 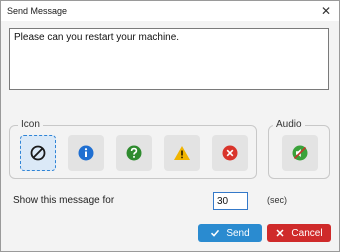 I want to click on close-button: ✕, so click(x=326, y=11).